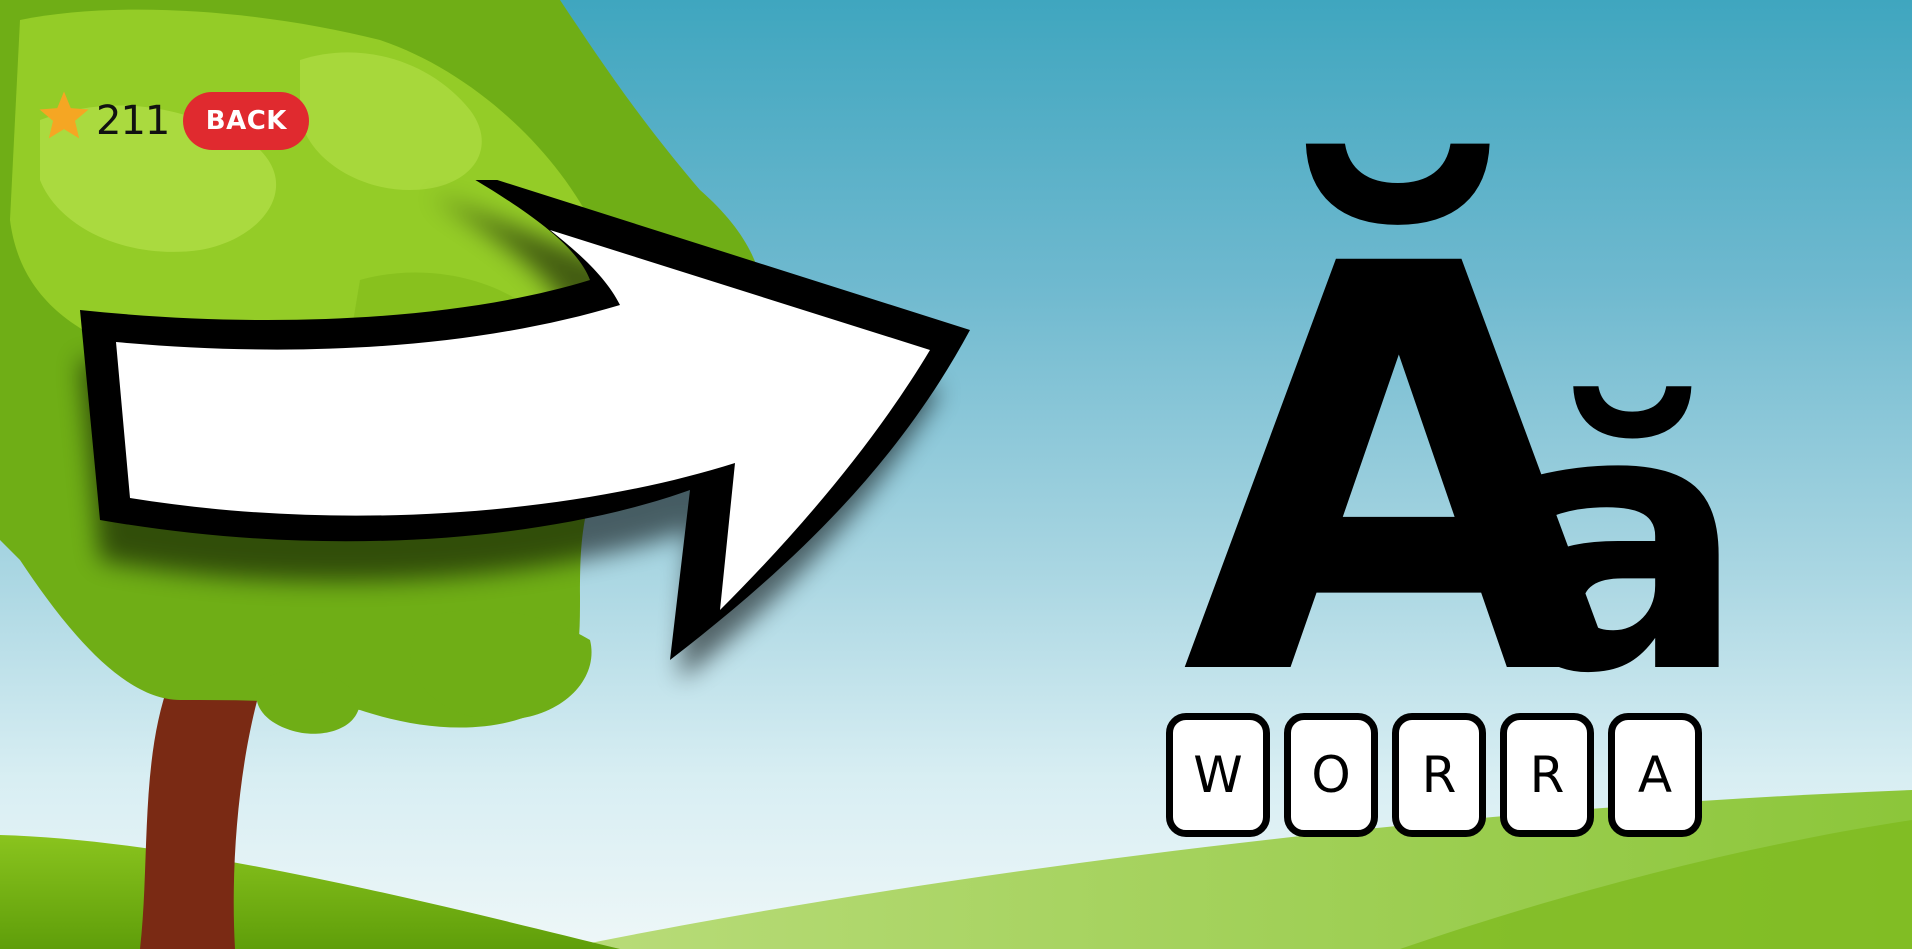 This screenshot has width=1912, height=949. Describe the element at coordinates (1655, 775) in the screenshot. I see `letter-tile-5: A` at that location.